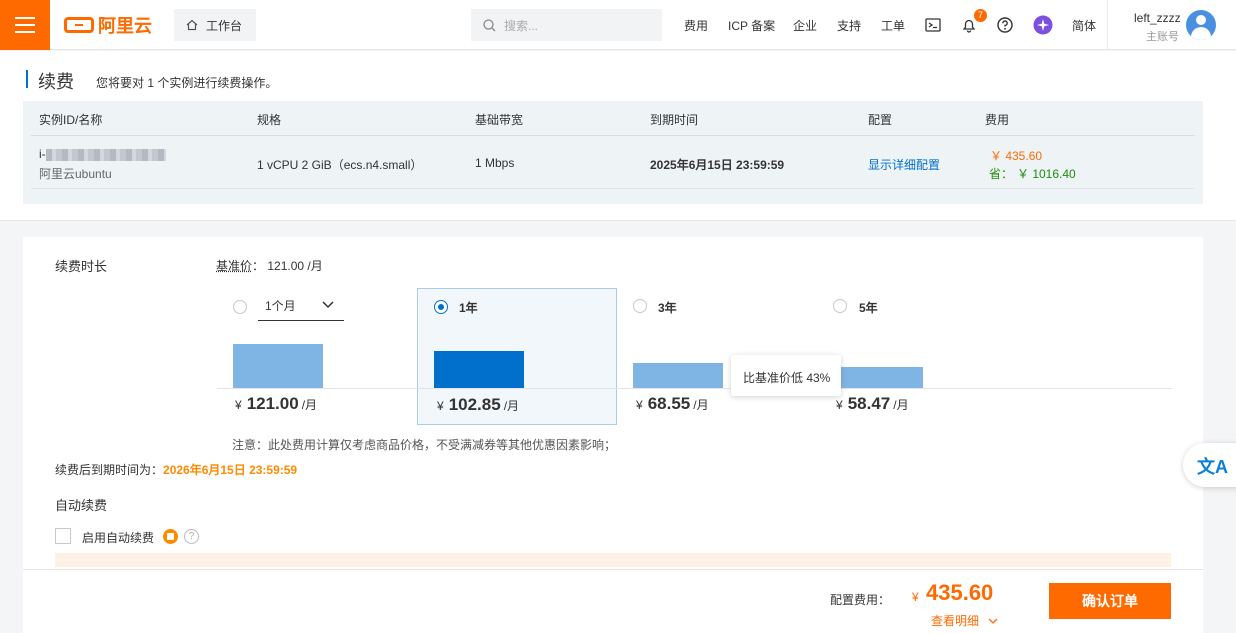 The height and width of the screenshot is (633, 1236). Describe the element at coordinates (278, 366) in the screenshot. I see `price-bar-1month` at that location.